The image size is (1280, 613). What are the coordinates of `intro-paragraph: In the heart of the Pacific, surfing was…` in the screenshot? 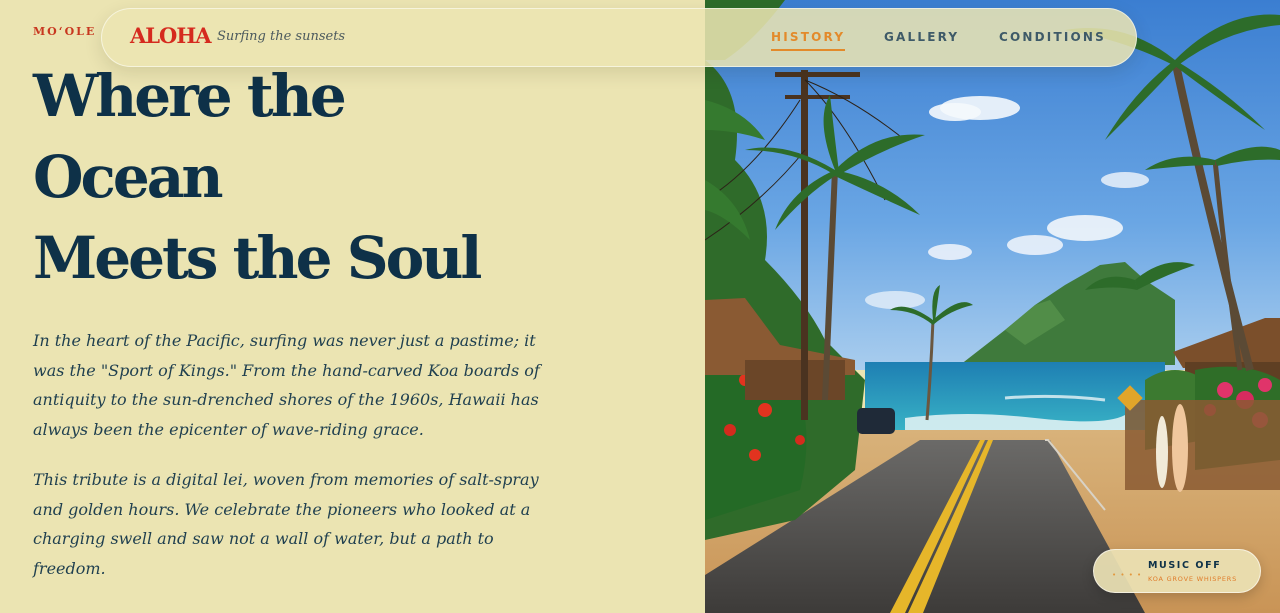 It's located at (286, 385).